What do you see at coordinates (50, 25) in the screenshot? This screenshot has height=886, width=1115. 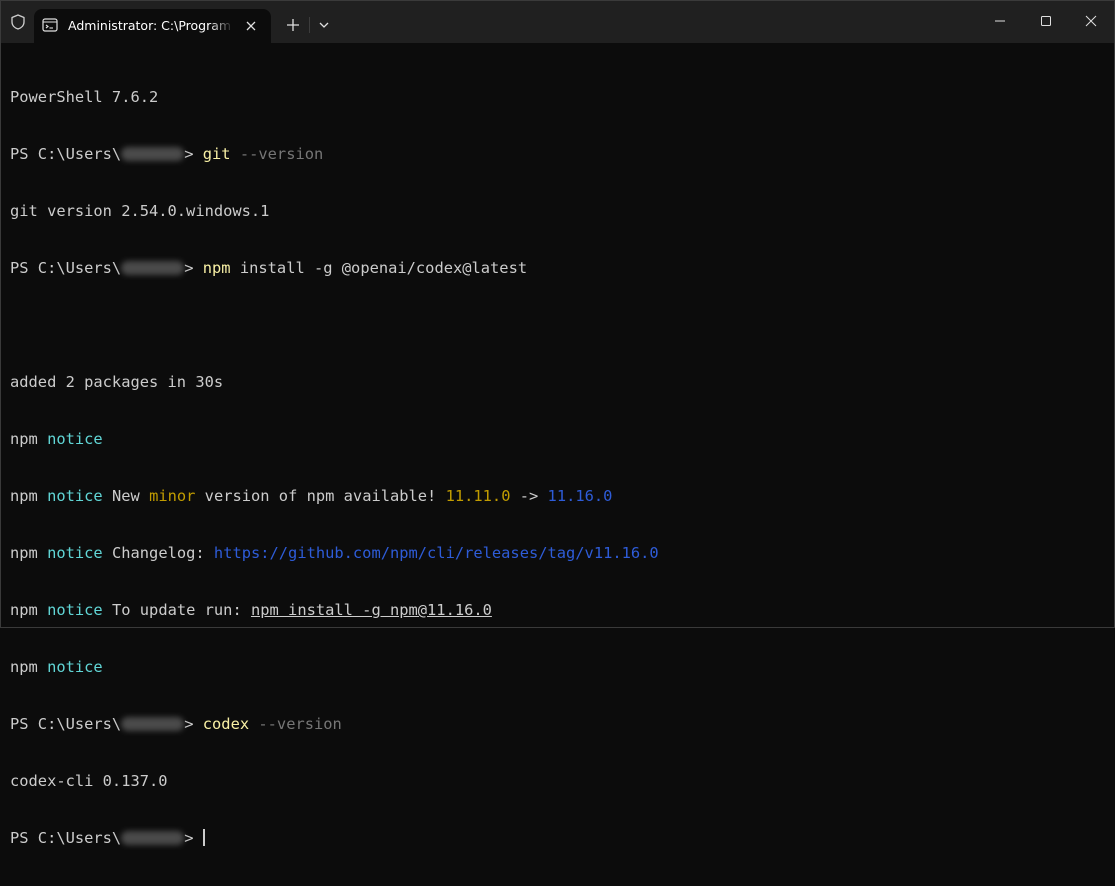 I see `terminal-icon` at bounding box center [50, 25].